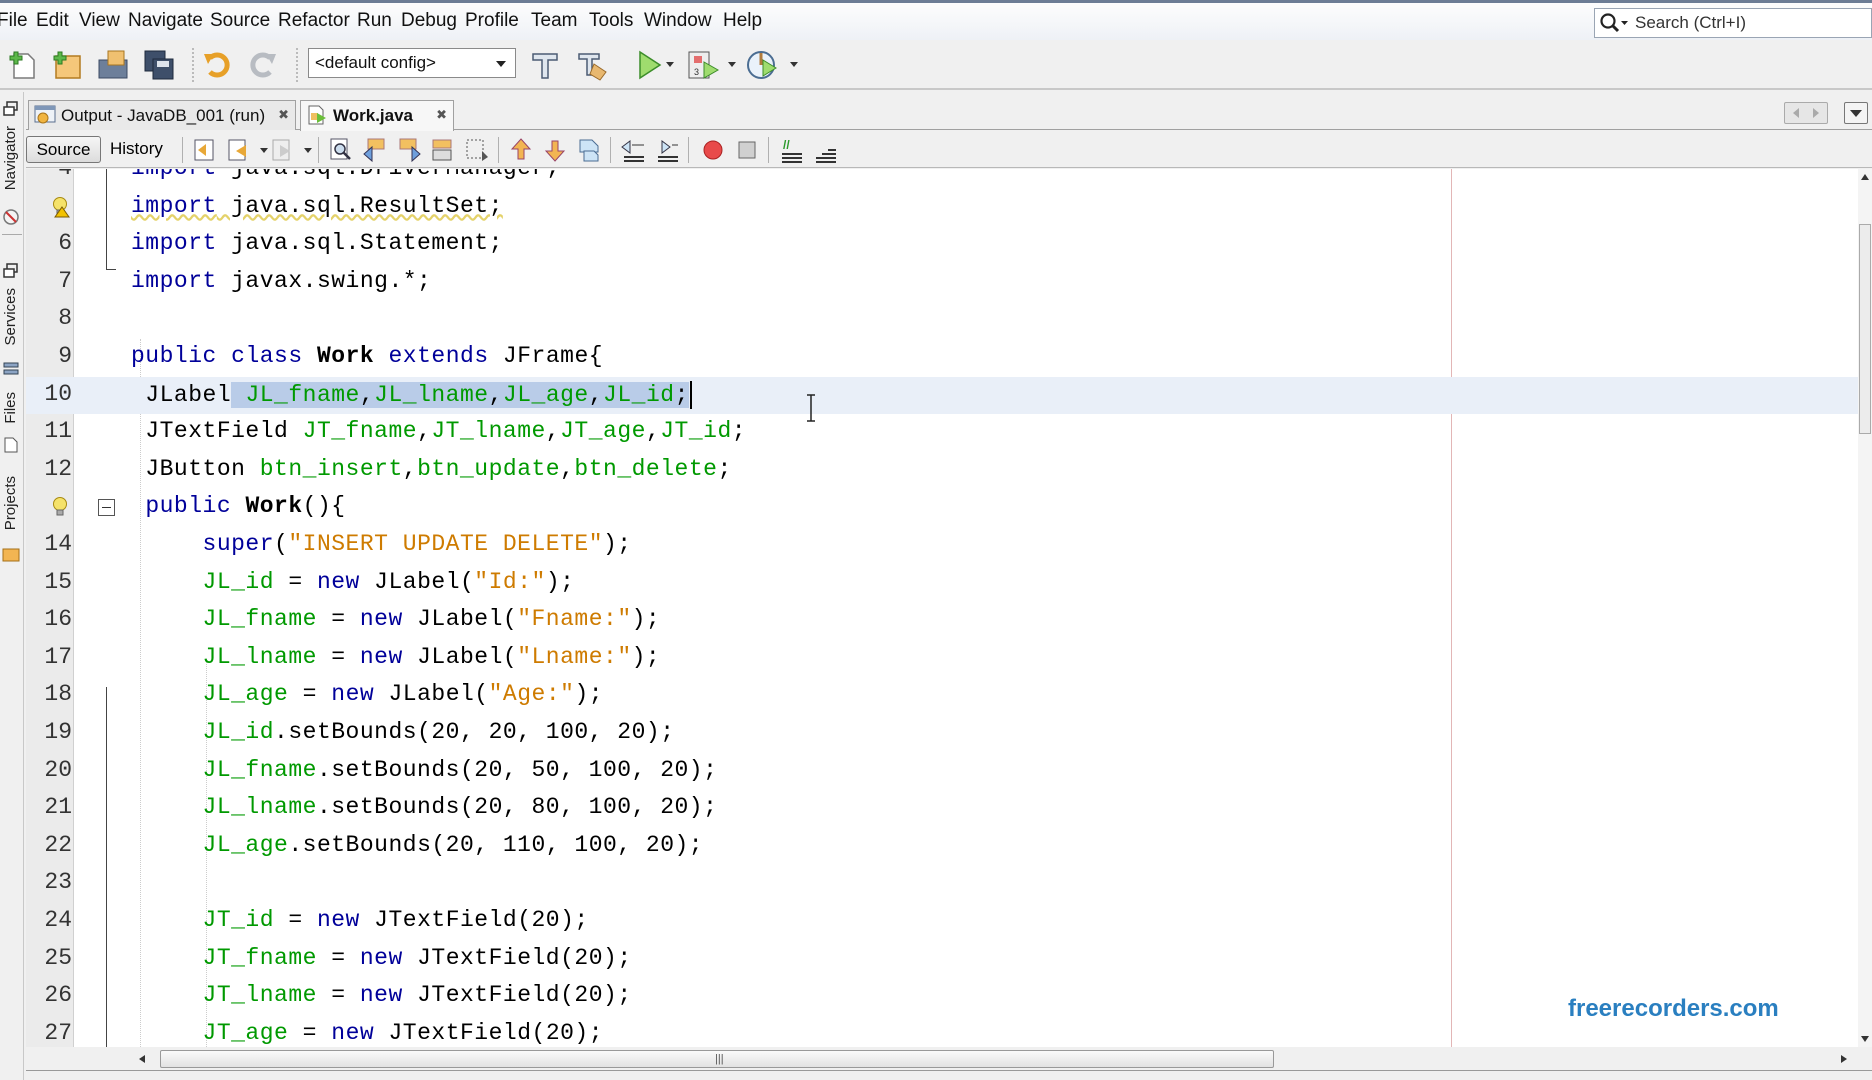 This screenshot has height=1080, width=1872. Describe the element at coordinates (747, 150) in the screenshot. I see `stop-macro-recording-icon` at that location.